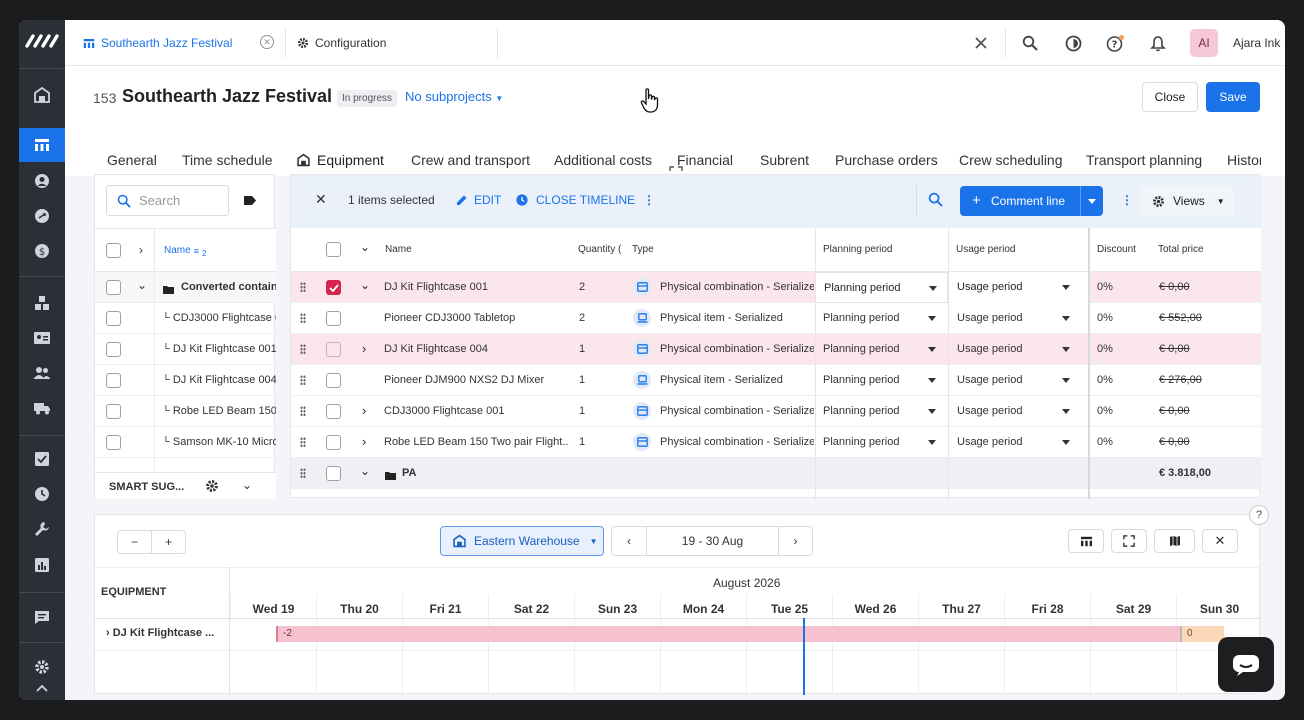 This screenshot has height=720, width=1304. Describe the element at coordinates (643, 249) in the screenshot. I see `column-type: Type` at that location.